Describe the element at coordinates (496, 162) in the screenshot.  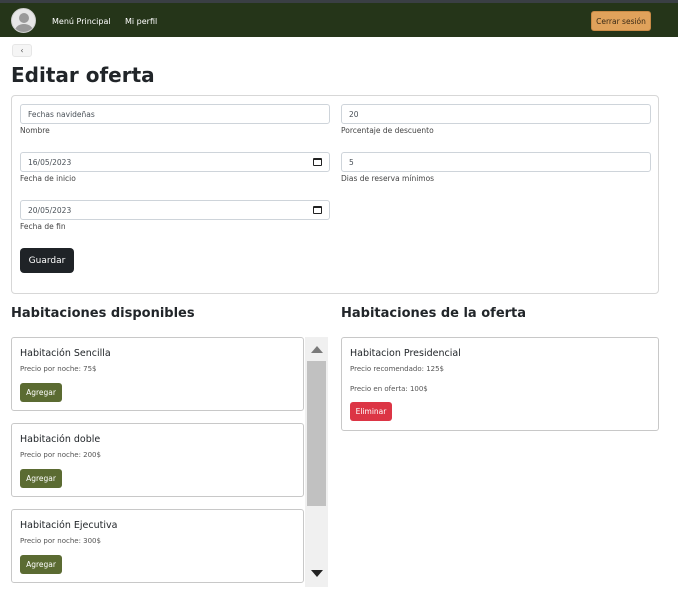
I see `min-days-input: 5` at that location.